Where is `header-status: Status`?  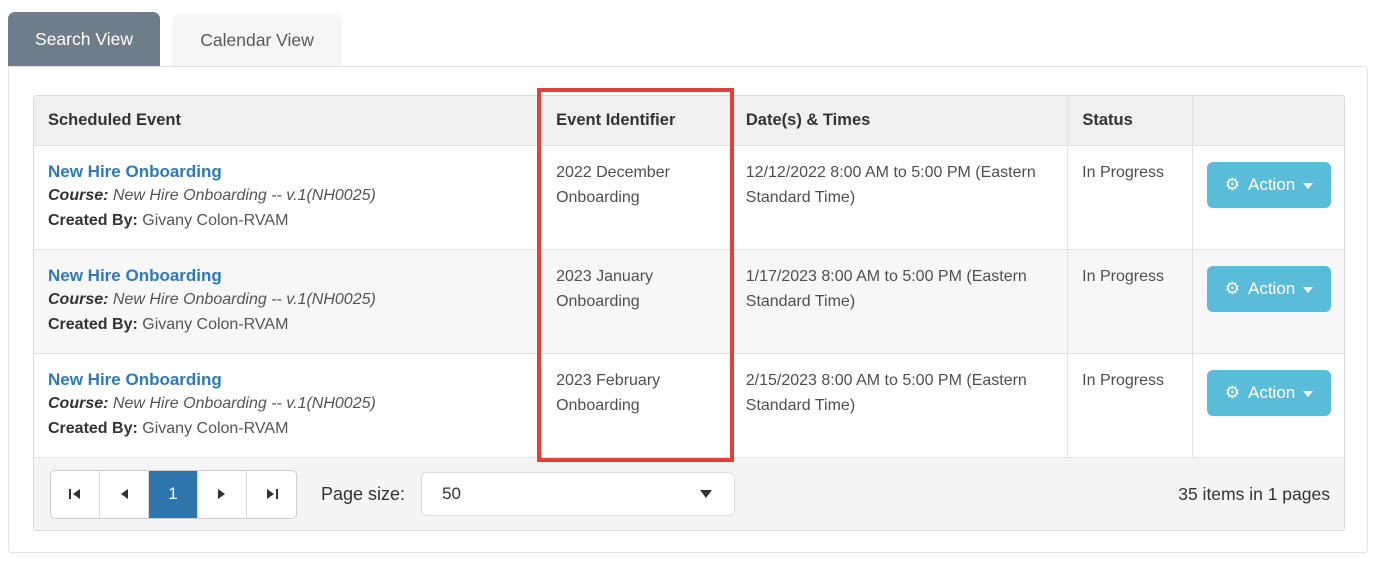 header-status: Status is located at coordinates (1131, 120).